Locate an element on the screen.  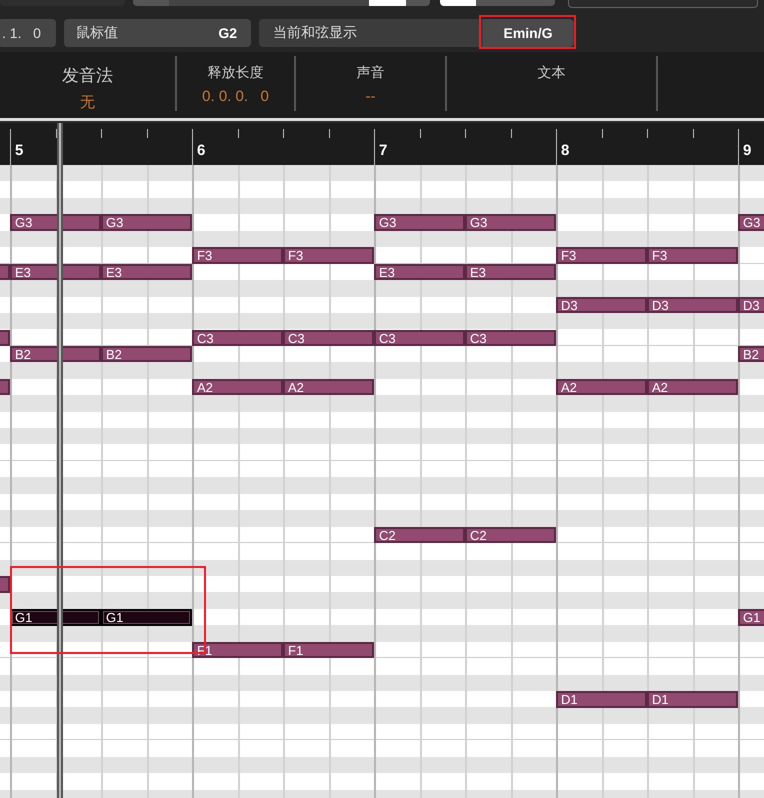
column-title: 释放长度 is located at coordinates (236, 73).